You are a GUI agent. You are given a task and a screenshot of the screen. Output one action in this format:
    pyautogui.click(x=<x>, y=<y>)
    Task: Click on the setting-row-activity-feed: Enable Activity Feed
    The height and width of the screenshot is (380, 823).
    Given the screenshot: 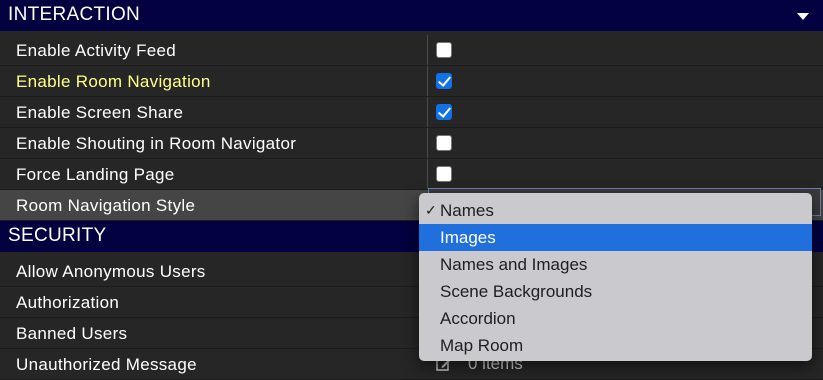 What is the action you would take?
    pyautogui.click(x=411, y=50)
    